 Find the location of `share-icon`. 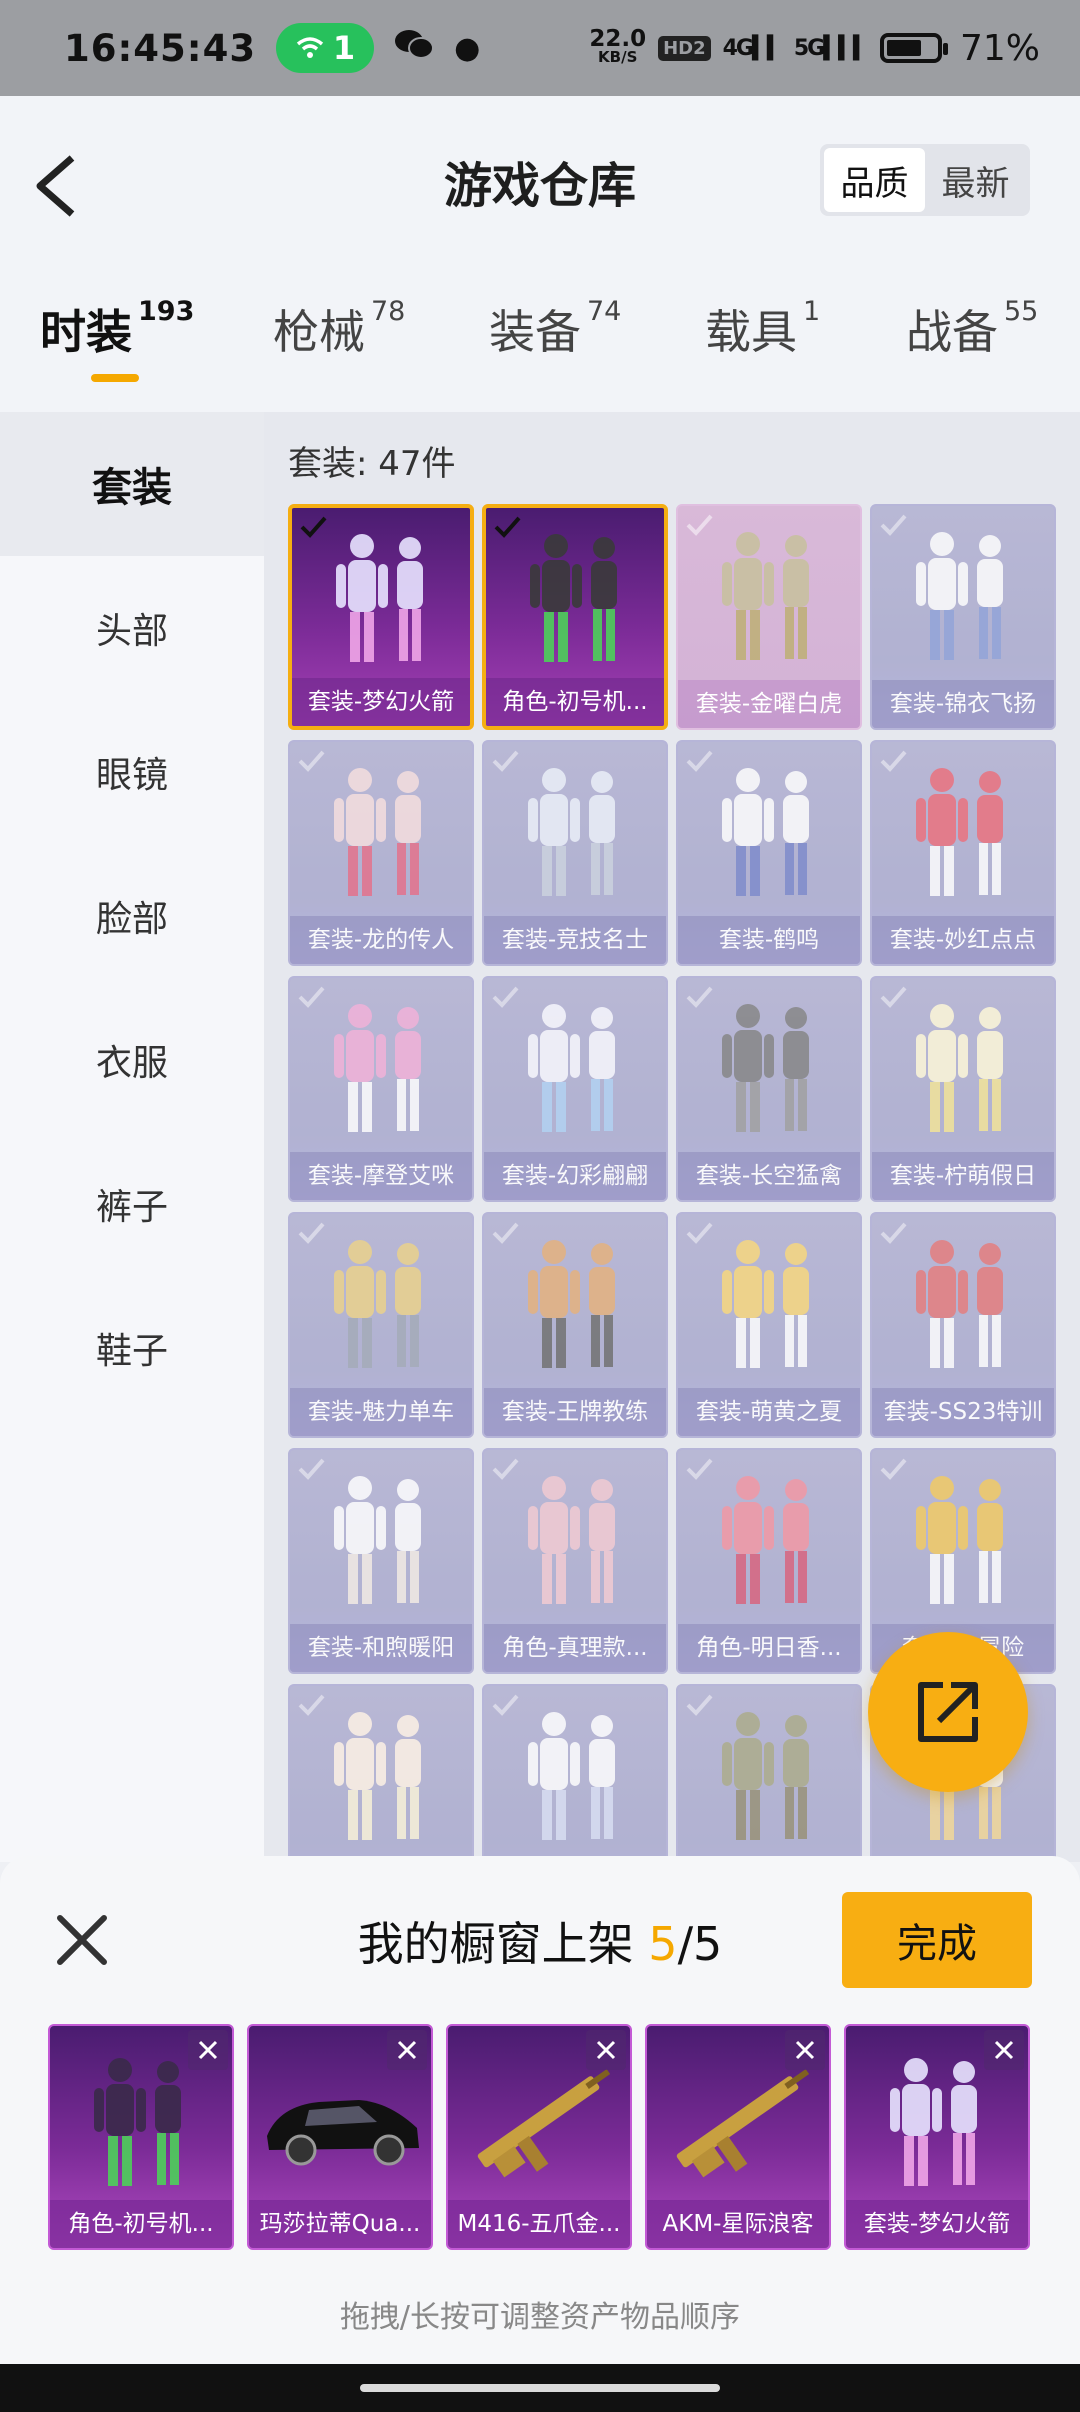

share-icon is located at coordinates (948, 1712).